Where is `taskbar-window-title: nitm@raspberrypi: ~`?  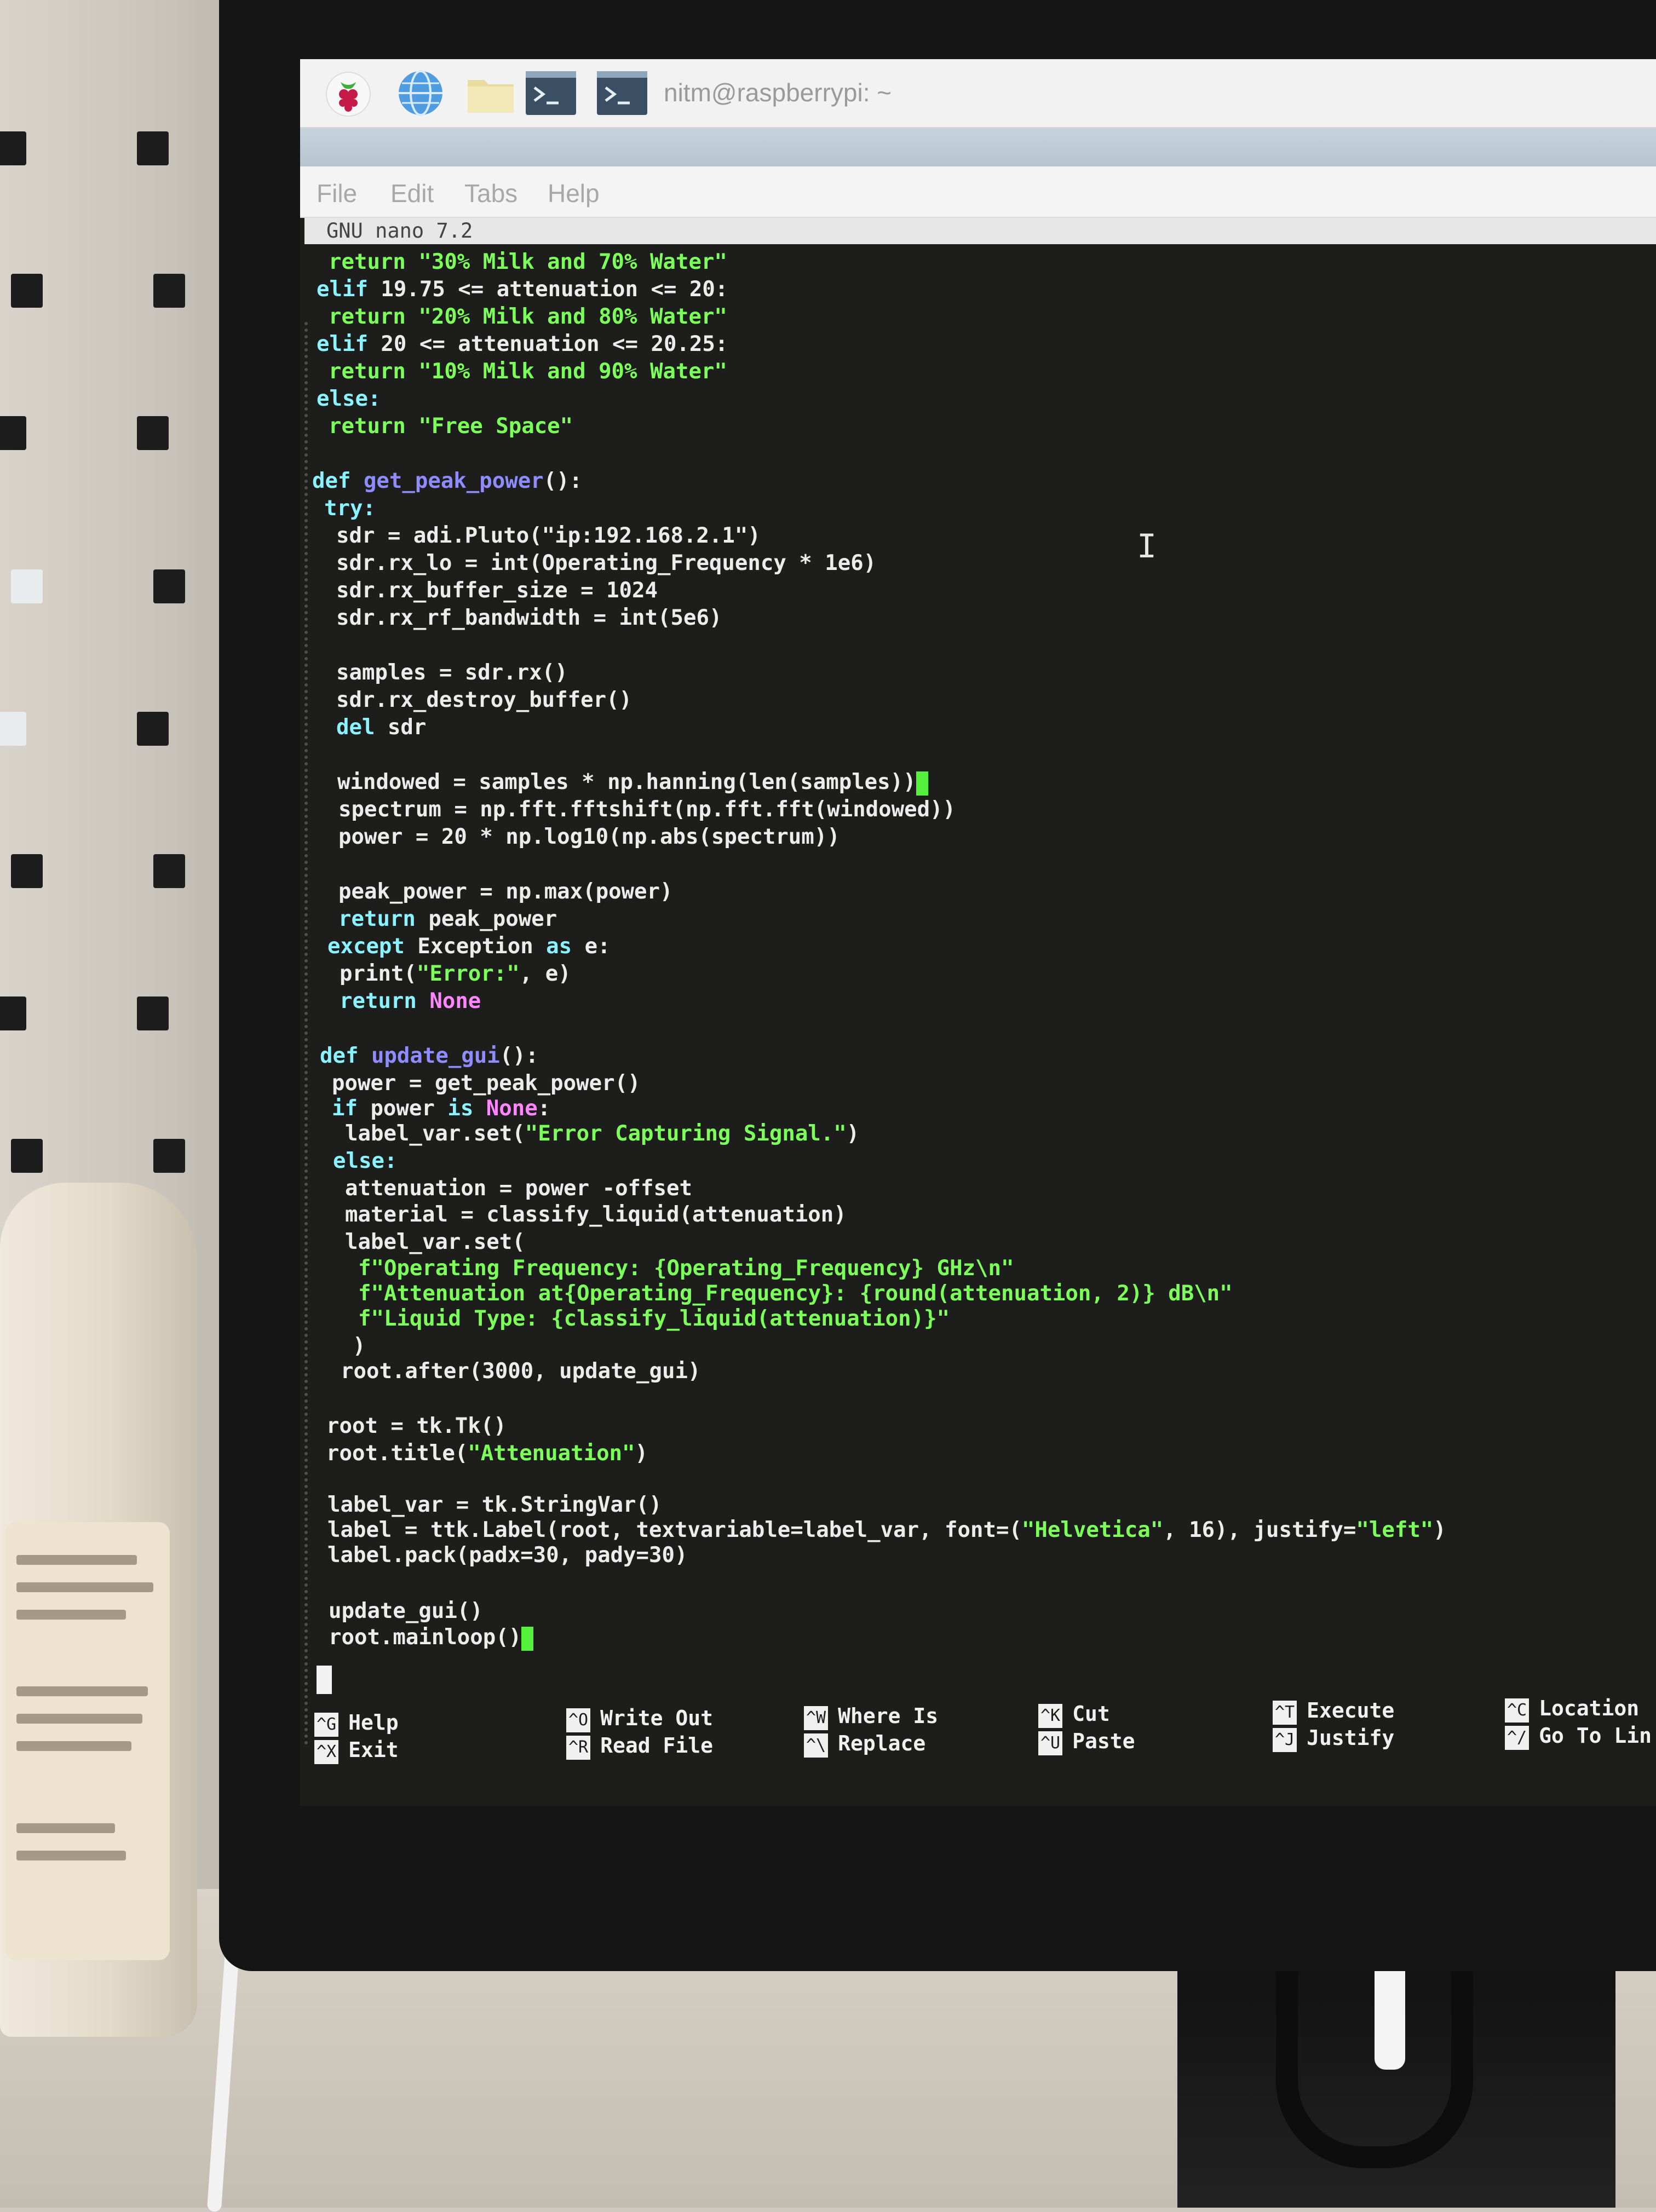
taskbar-window-title: nitm@raspberrypi: ~ is located at coordinates (778, 92).